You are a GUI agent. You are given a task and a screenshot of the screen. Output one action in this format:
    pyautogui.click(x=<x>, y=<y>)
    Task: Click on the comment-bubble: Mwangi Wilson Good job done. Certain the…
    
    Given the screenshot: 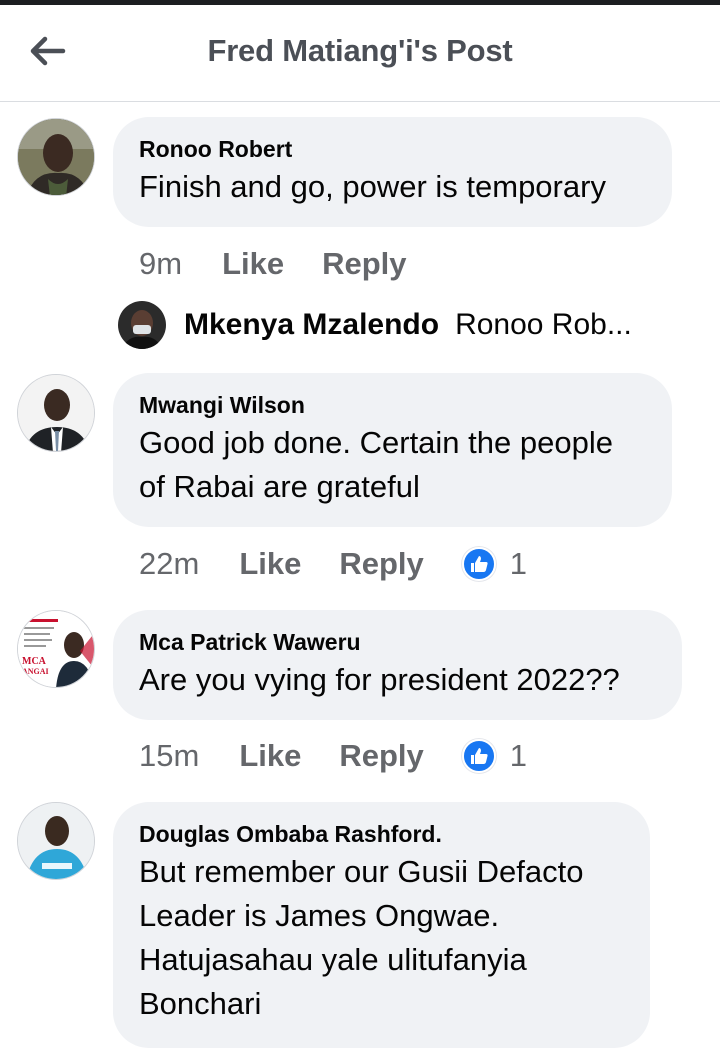 What is the action you would take?
    pyautogui.click(x=392, y=450)
    